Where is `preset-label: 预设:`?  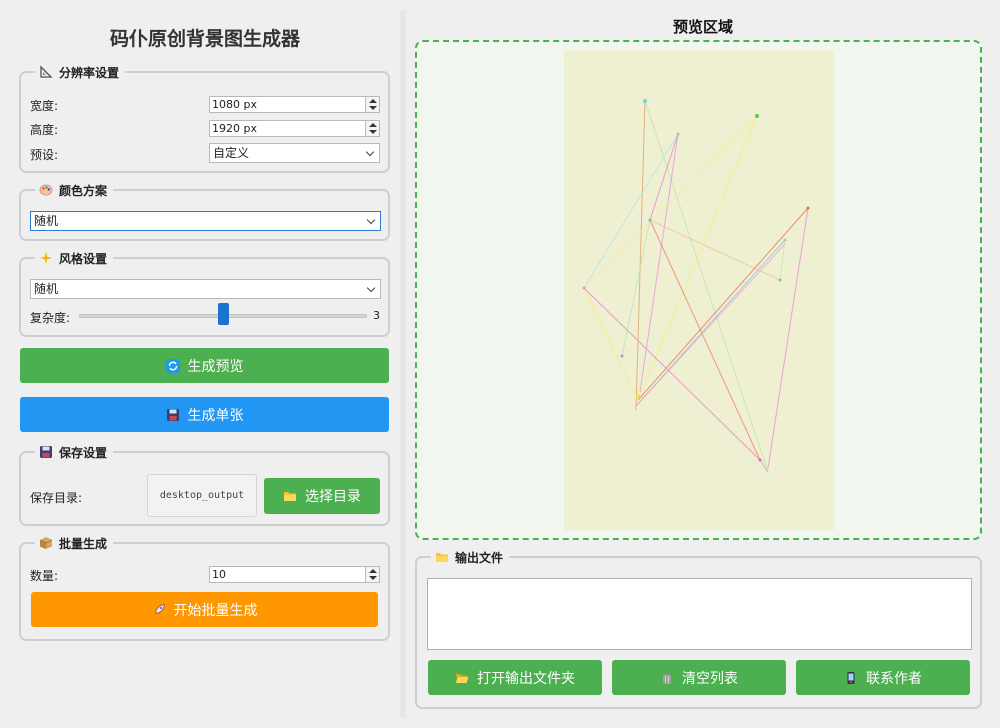 preset-label: 预设: is located at coordinates (44, 155).